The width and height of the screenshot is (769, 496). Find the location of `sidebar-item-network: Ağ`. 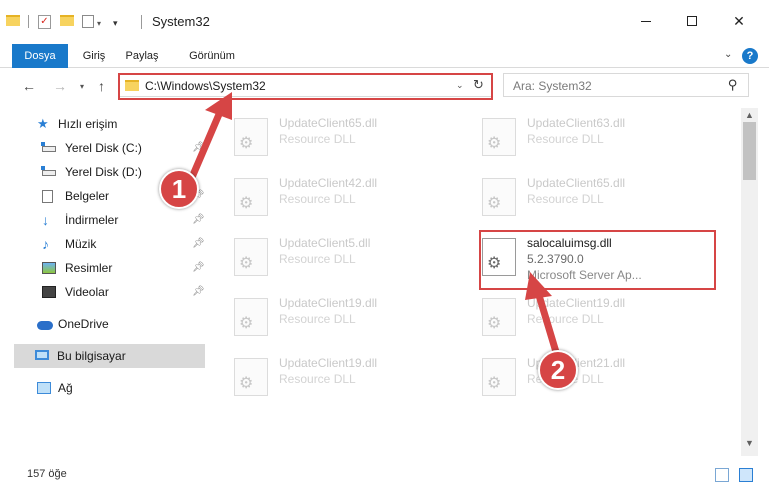

sidebar-item-network: Ağ is located at coordinates (102, 388).